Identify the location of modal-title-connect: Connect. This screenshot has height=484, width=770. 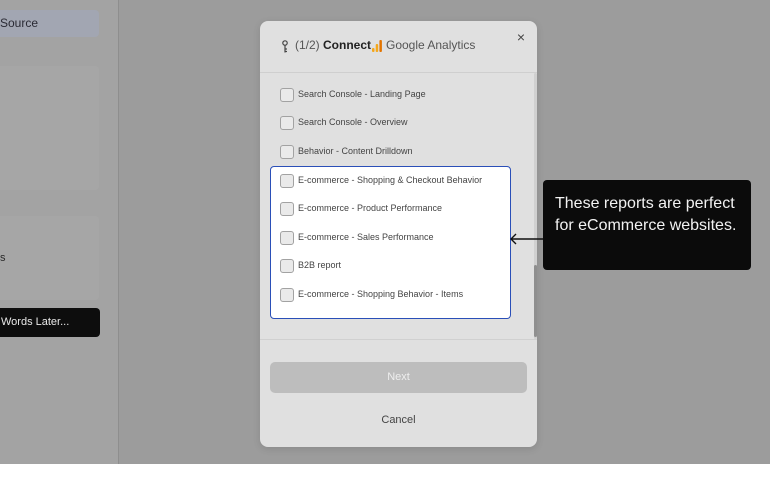
(347, 45).